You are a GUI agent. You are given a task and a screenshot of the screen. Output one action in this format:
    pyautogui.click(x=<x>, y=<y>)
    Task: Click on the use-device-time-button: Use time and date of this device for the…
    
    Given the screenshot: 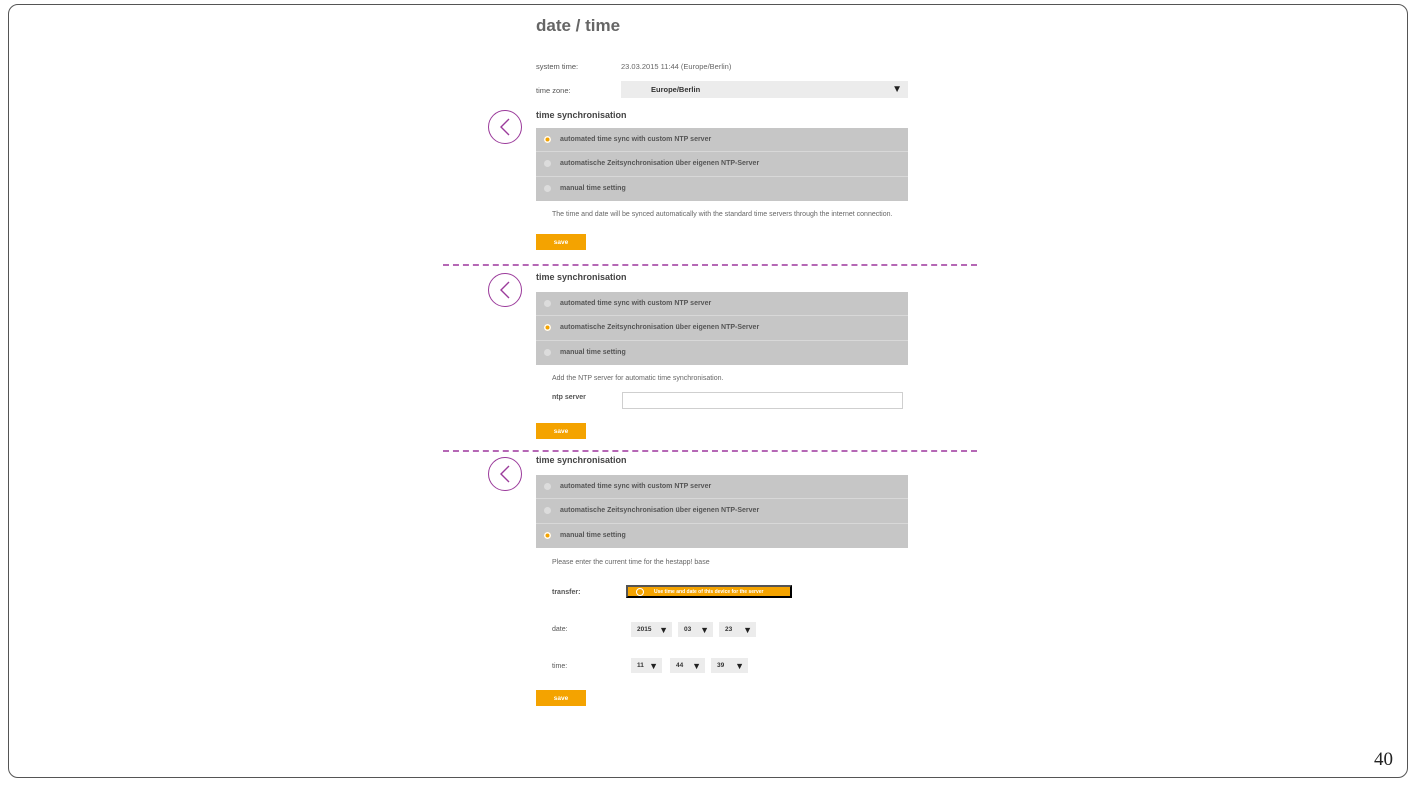 What is the action you would take?
    pyautogui.click(x=709, y=591)
    